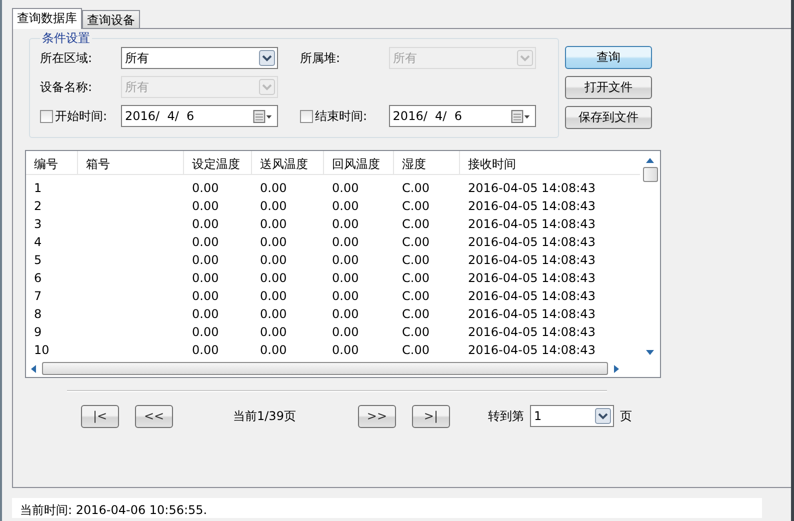  What do you see at coordinates (550, 162) in the screenshot?
I see `column-header: 接收时间` at bounding box center [550, 162].